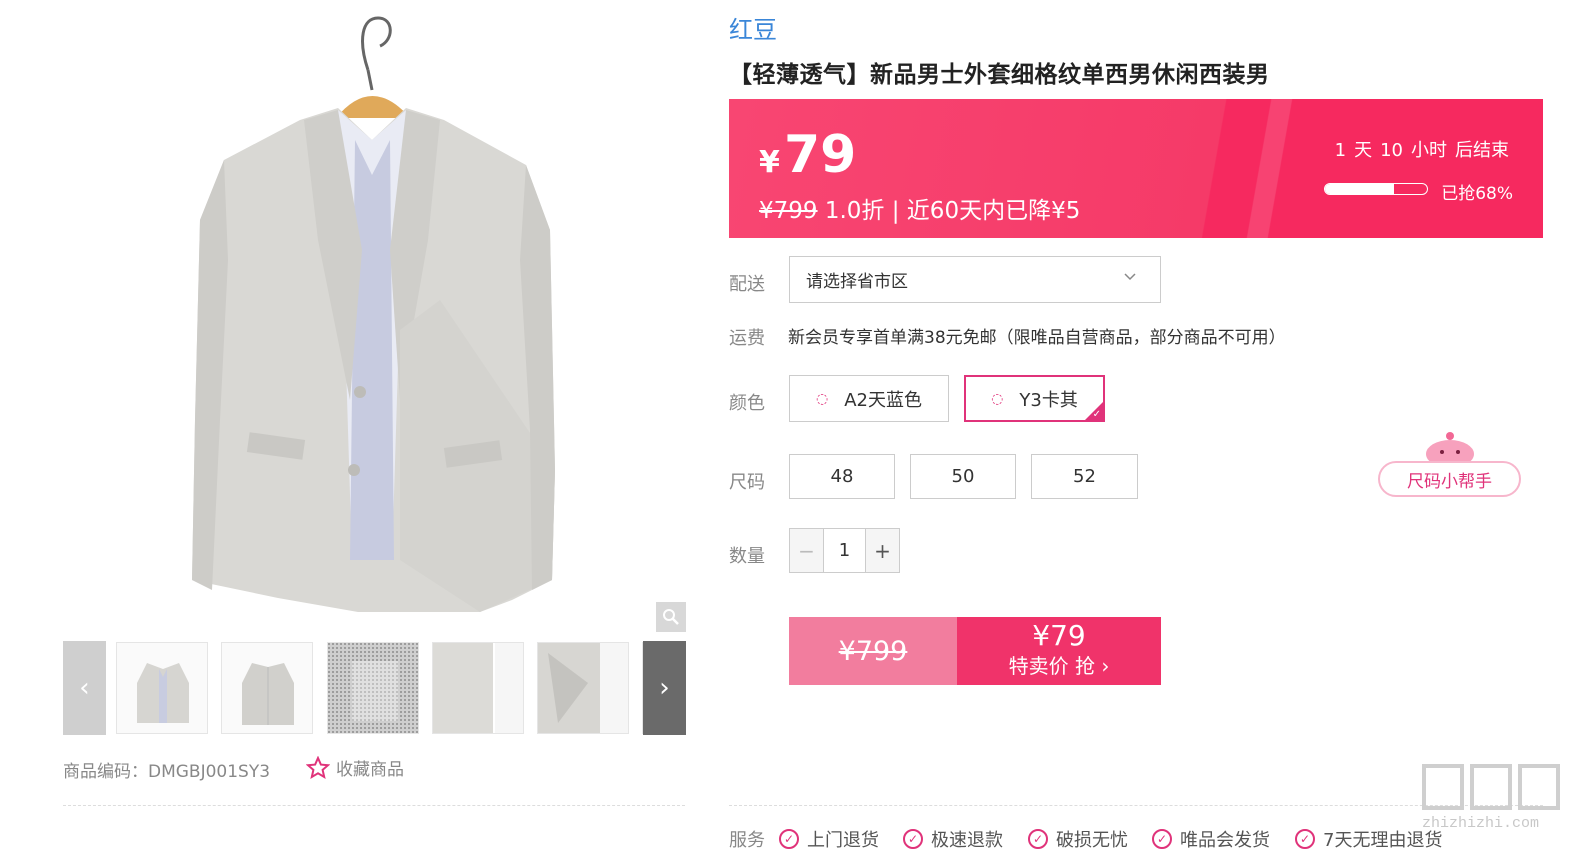 Image resolution: width=1589 pixels, height=854 pixels. What do you see at coordinates (999, 75) in the screenshot?
I see `product-title: 【轻薄透气】新品男士外套细格纹单西男休闲西装男` at bounding box center [999, 75].